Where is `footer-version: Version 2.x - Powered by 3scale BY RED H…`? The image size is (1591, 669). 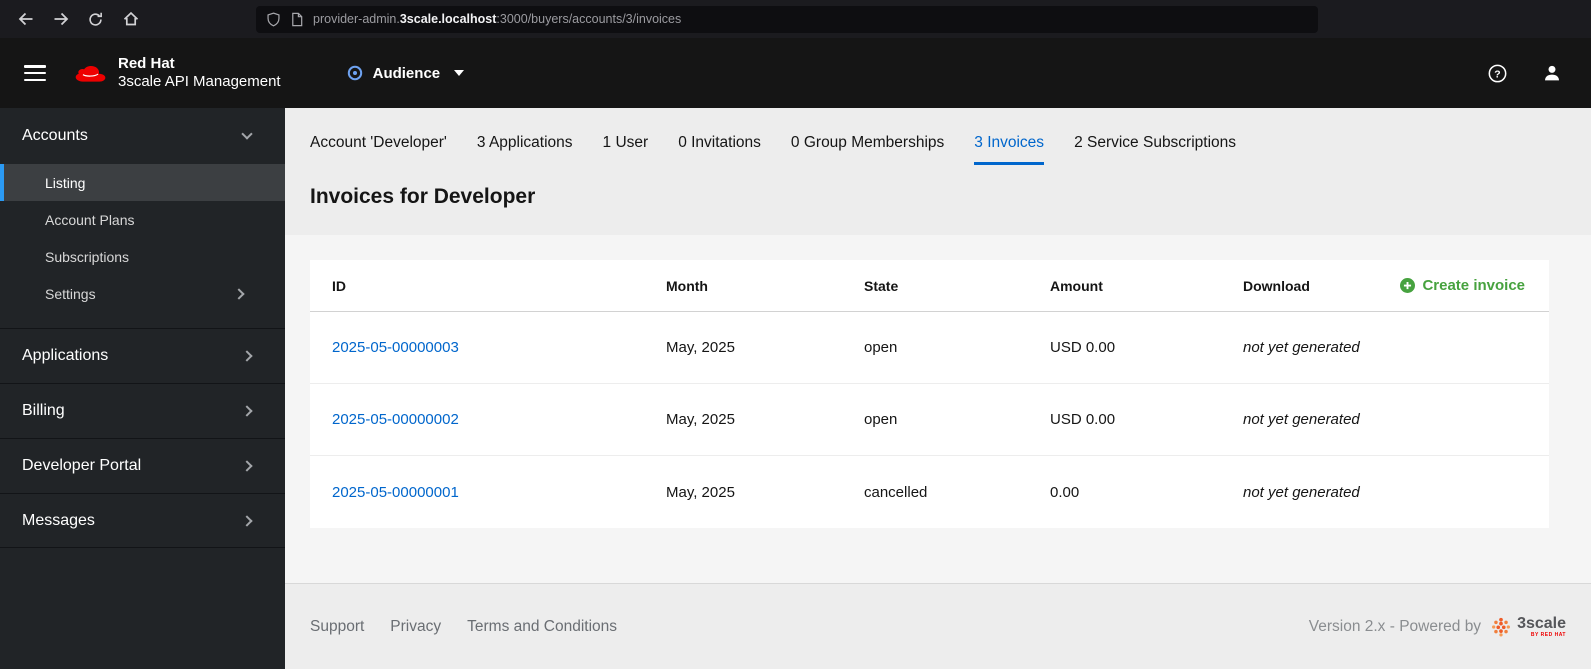
footer-version: Version 2.x - Powered by 3scale BY RED H… is located at coordinates (1437, 626).